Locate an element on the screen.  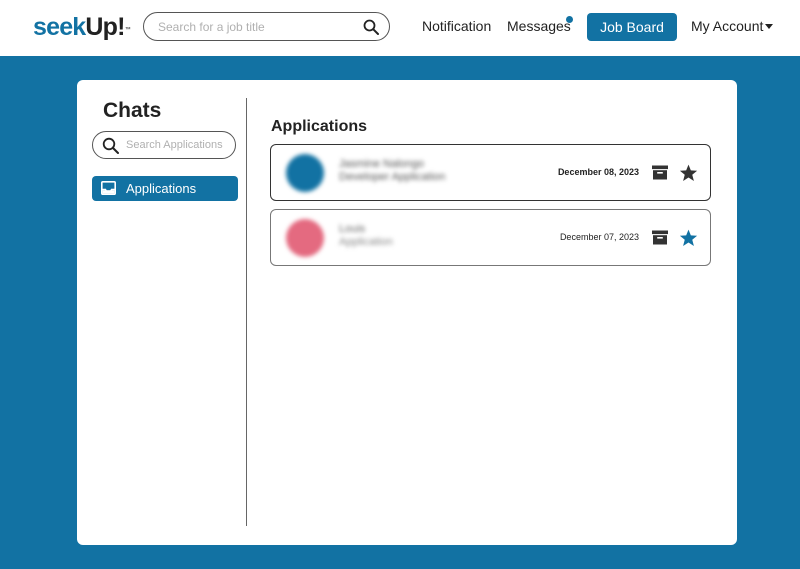
seekup-logo: seekUp!™ is located at coordinates (82, 27).